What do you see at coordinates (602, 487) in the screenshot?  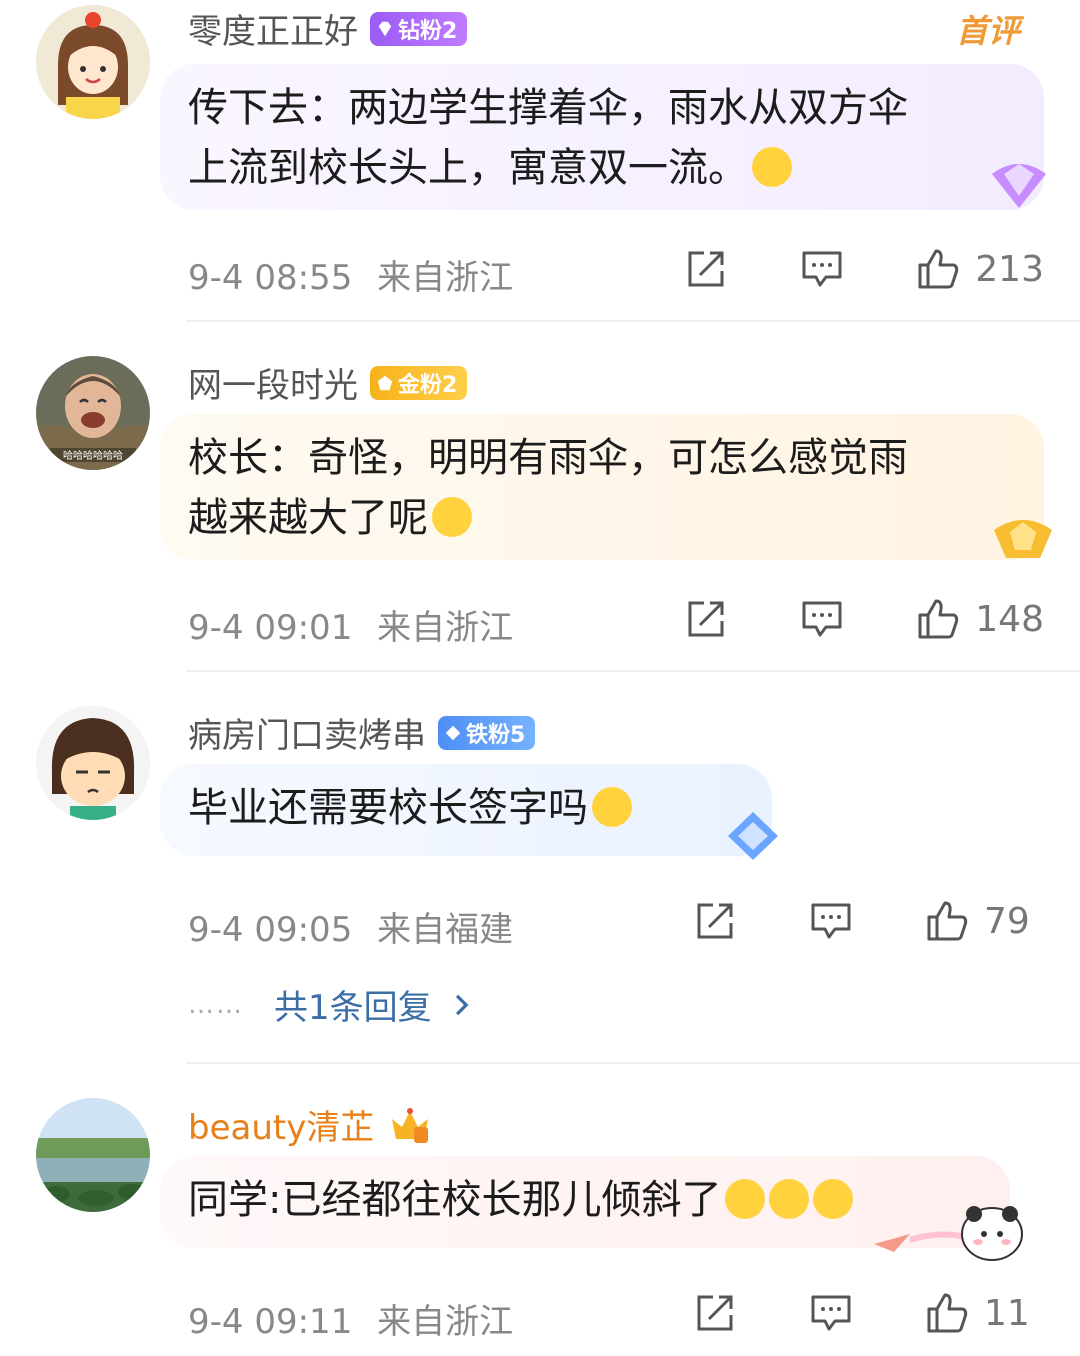 I see `comment-bubble: 校长：奇怪，明明有雨伞，可怎么感觉雨 越来越大了呢` at bounding box center [602, 487].